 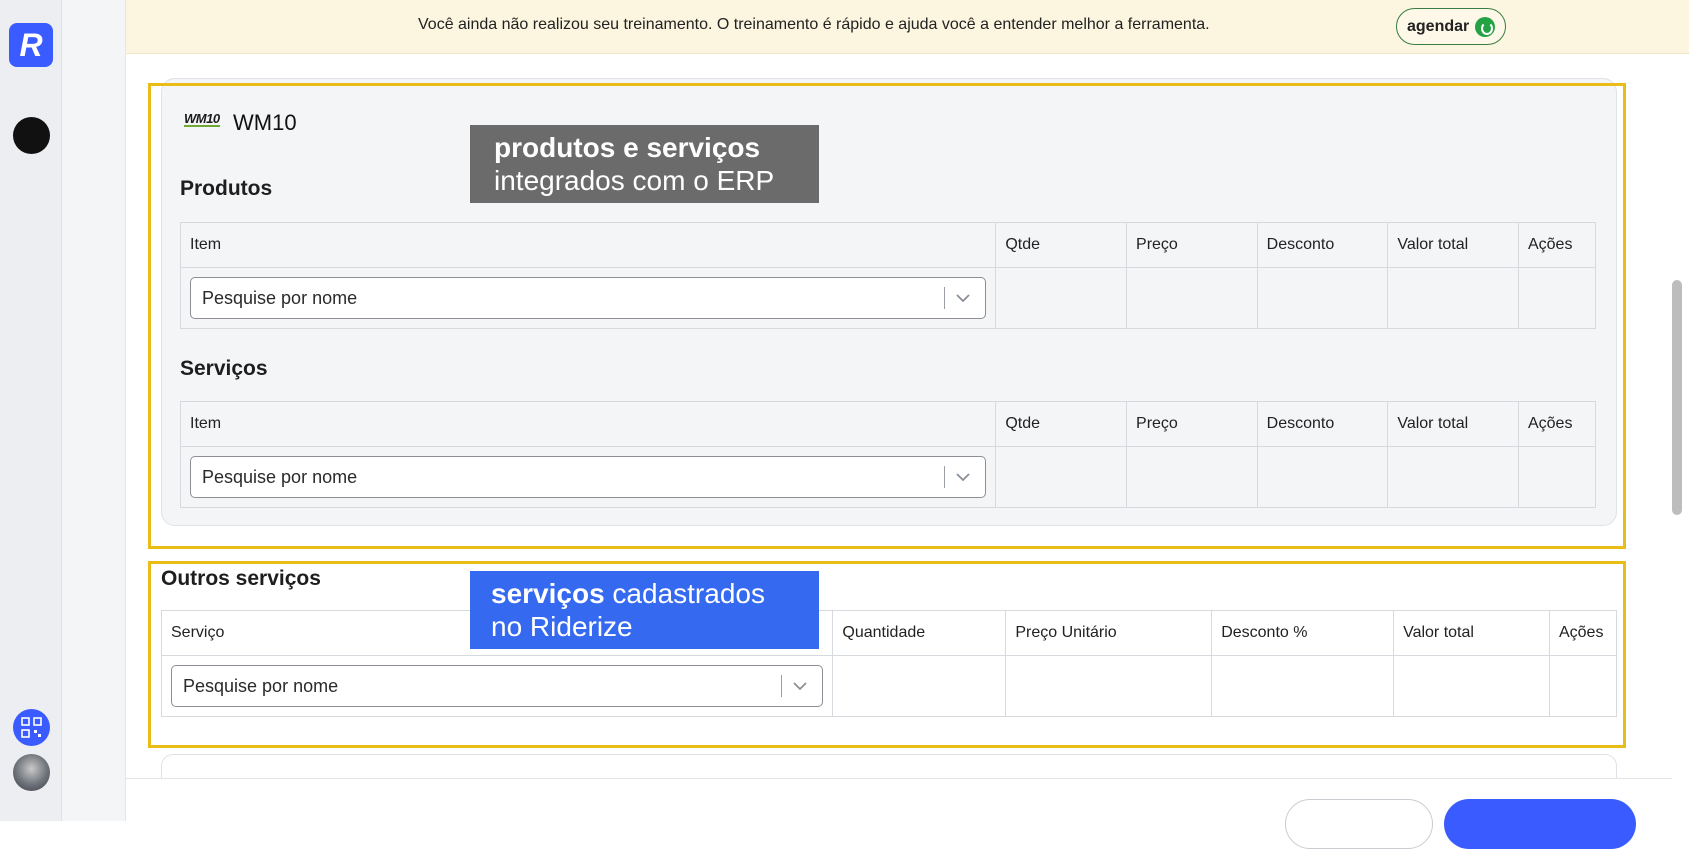 What do you see at coordinates (31, 135) in the screenshot?
I see `workshop-avatar` at bounding box center [31, 135].